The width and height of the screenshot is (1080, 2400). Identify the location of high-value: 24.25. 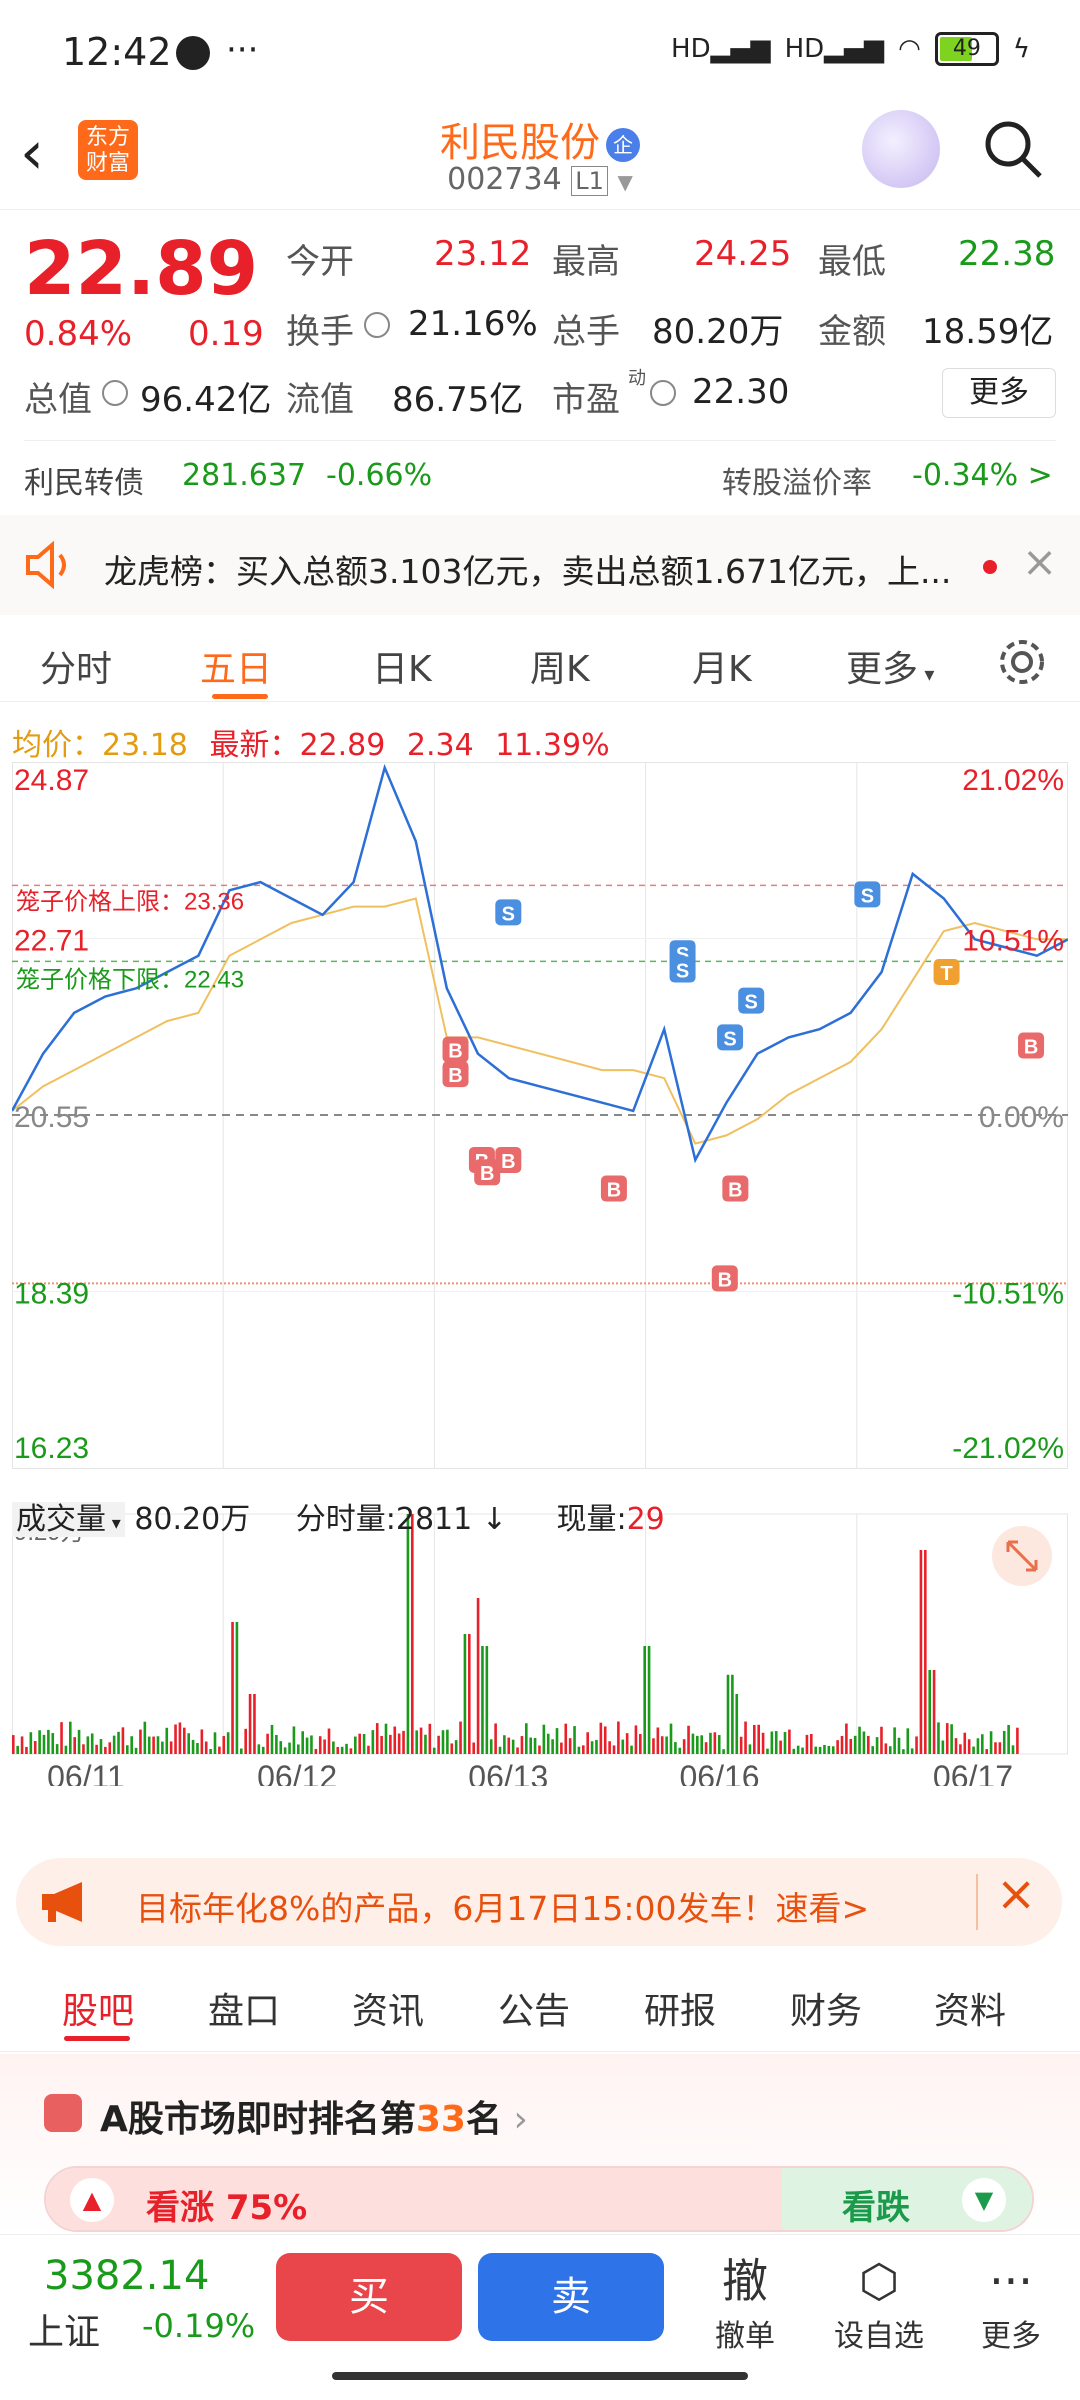
(743, 254).